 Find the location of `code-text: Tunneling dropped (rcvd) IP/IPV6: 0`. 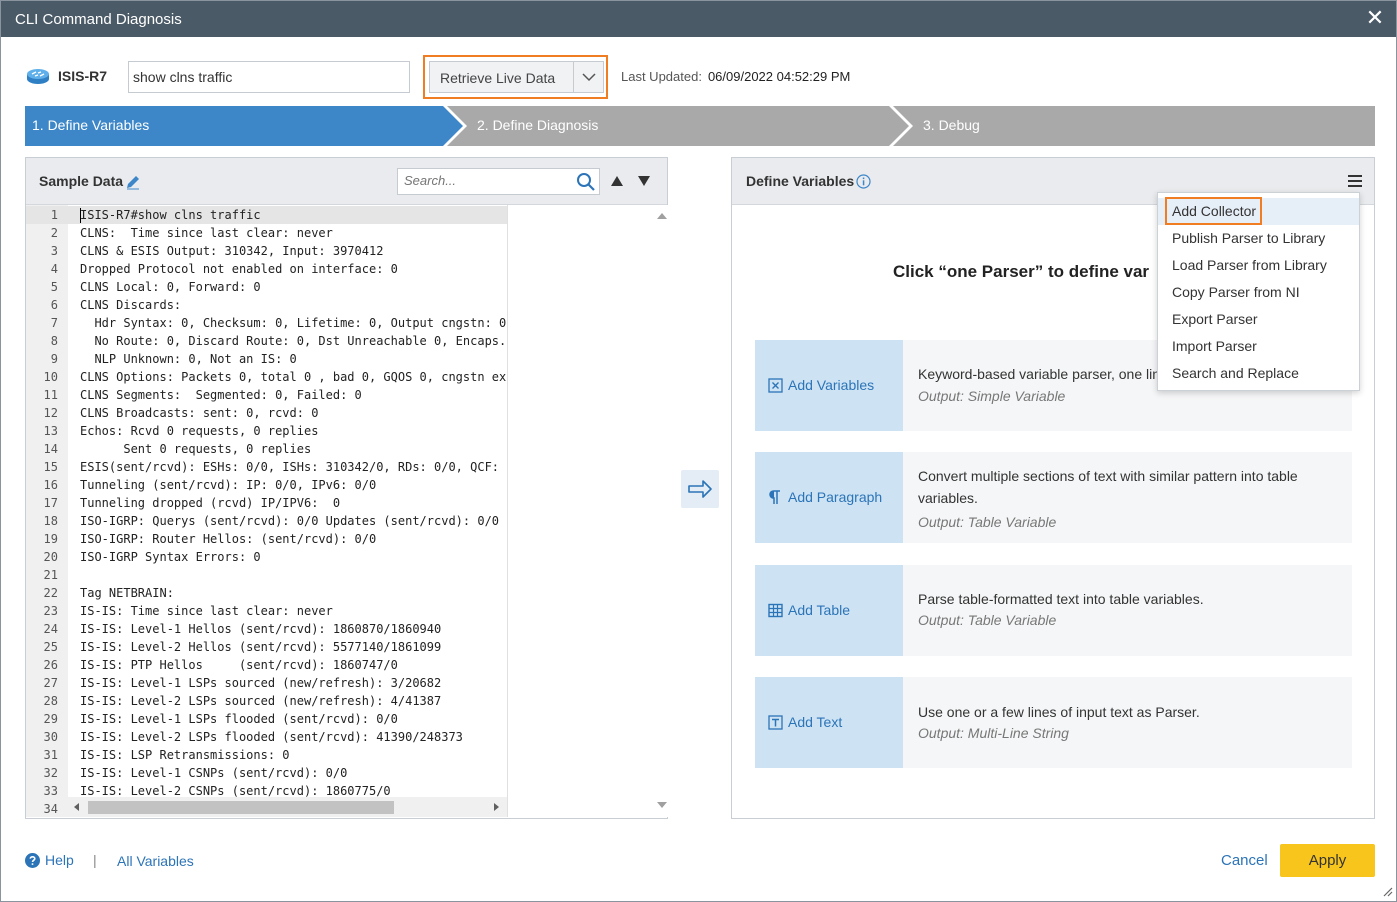

code-text: Tunneling dropped (rcvd) IP/IPV6: 0 is located at coordinates (210, 503).